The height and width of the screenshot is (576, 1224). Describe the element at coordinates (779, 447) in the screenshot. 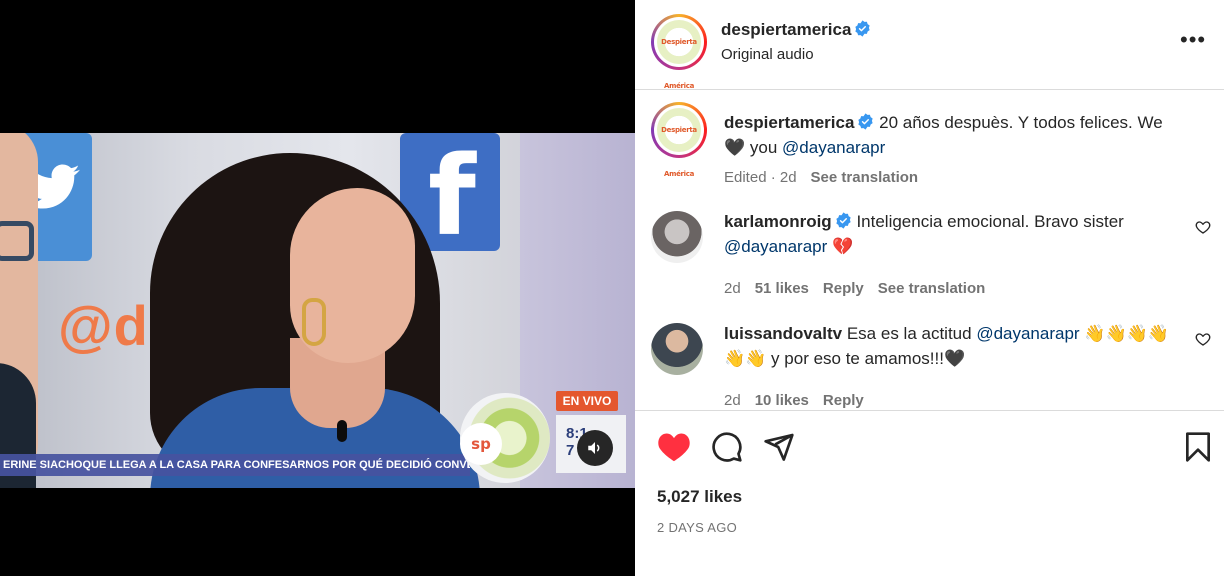

I see `share-icon` at that location.